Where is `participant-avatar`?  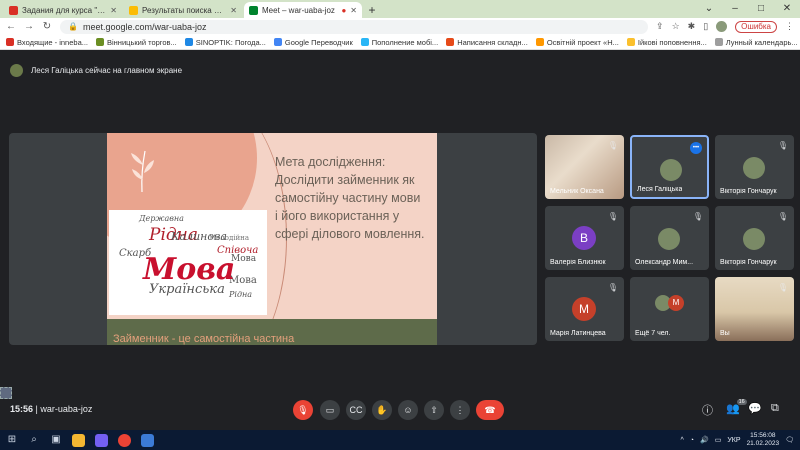
participant-avatar is located at coordinates (754, 168).